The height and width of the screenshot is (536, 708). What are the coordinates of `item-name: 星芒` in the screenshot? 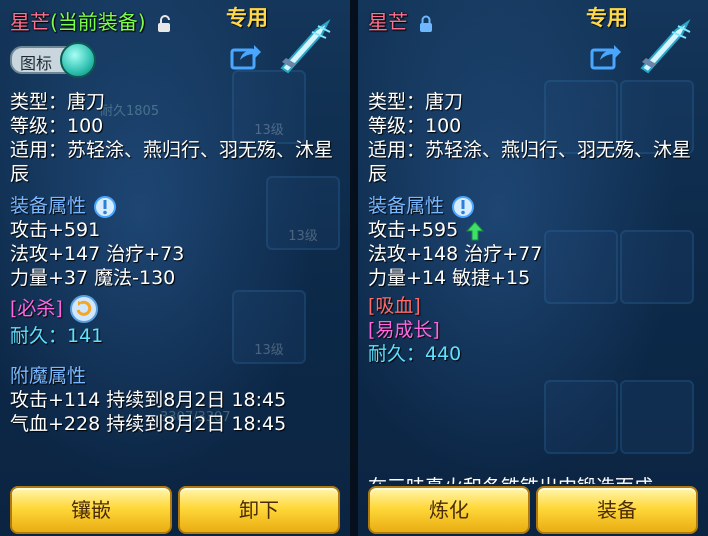 It's located at (401, 20).